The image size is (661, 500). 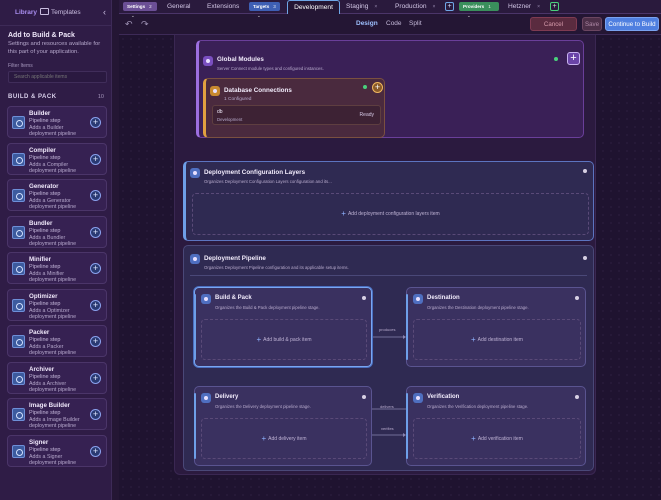 I want to click on stage-build-title: Build & Pack, so click(x=233, y=298).